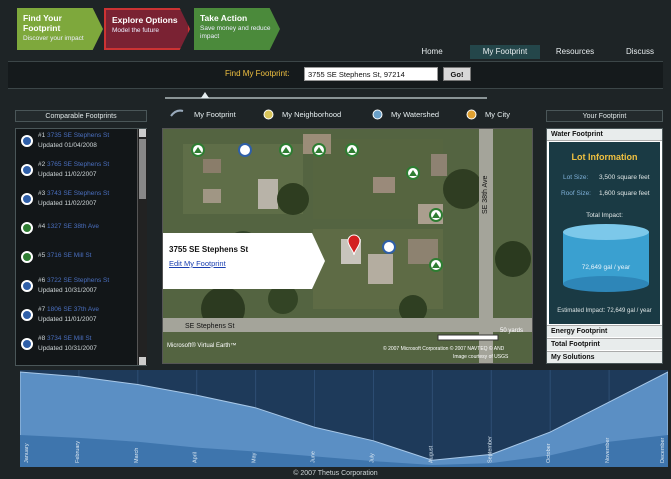 The height and width of the screenshot is (479, 671). I want to click on view-slider-track, so click(326, 98).